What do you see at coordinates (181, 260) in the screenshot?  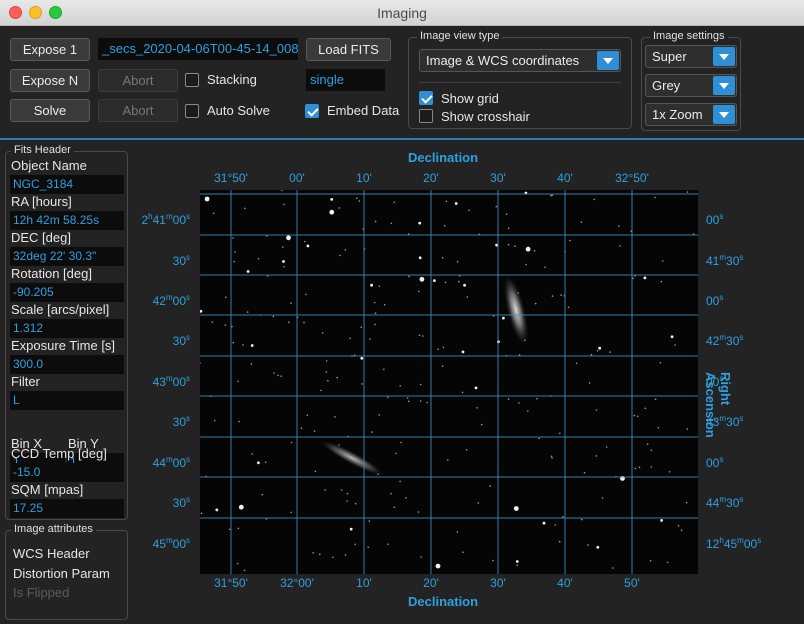 I see `left-axis-tick-label: 30s` at bounding box center [181, 260].